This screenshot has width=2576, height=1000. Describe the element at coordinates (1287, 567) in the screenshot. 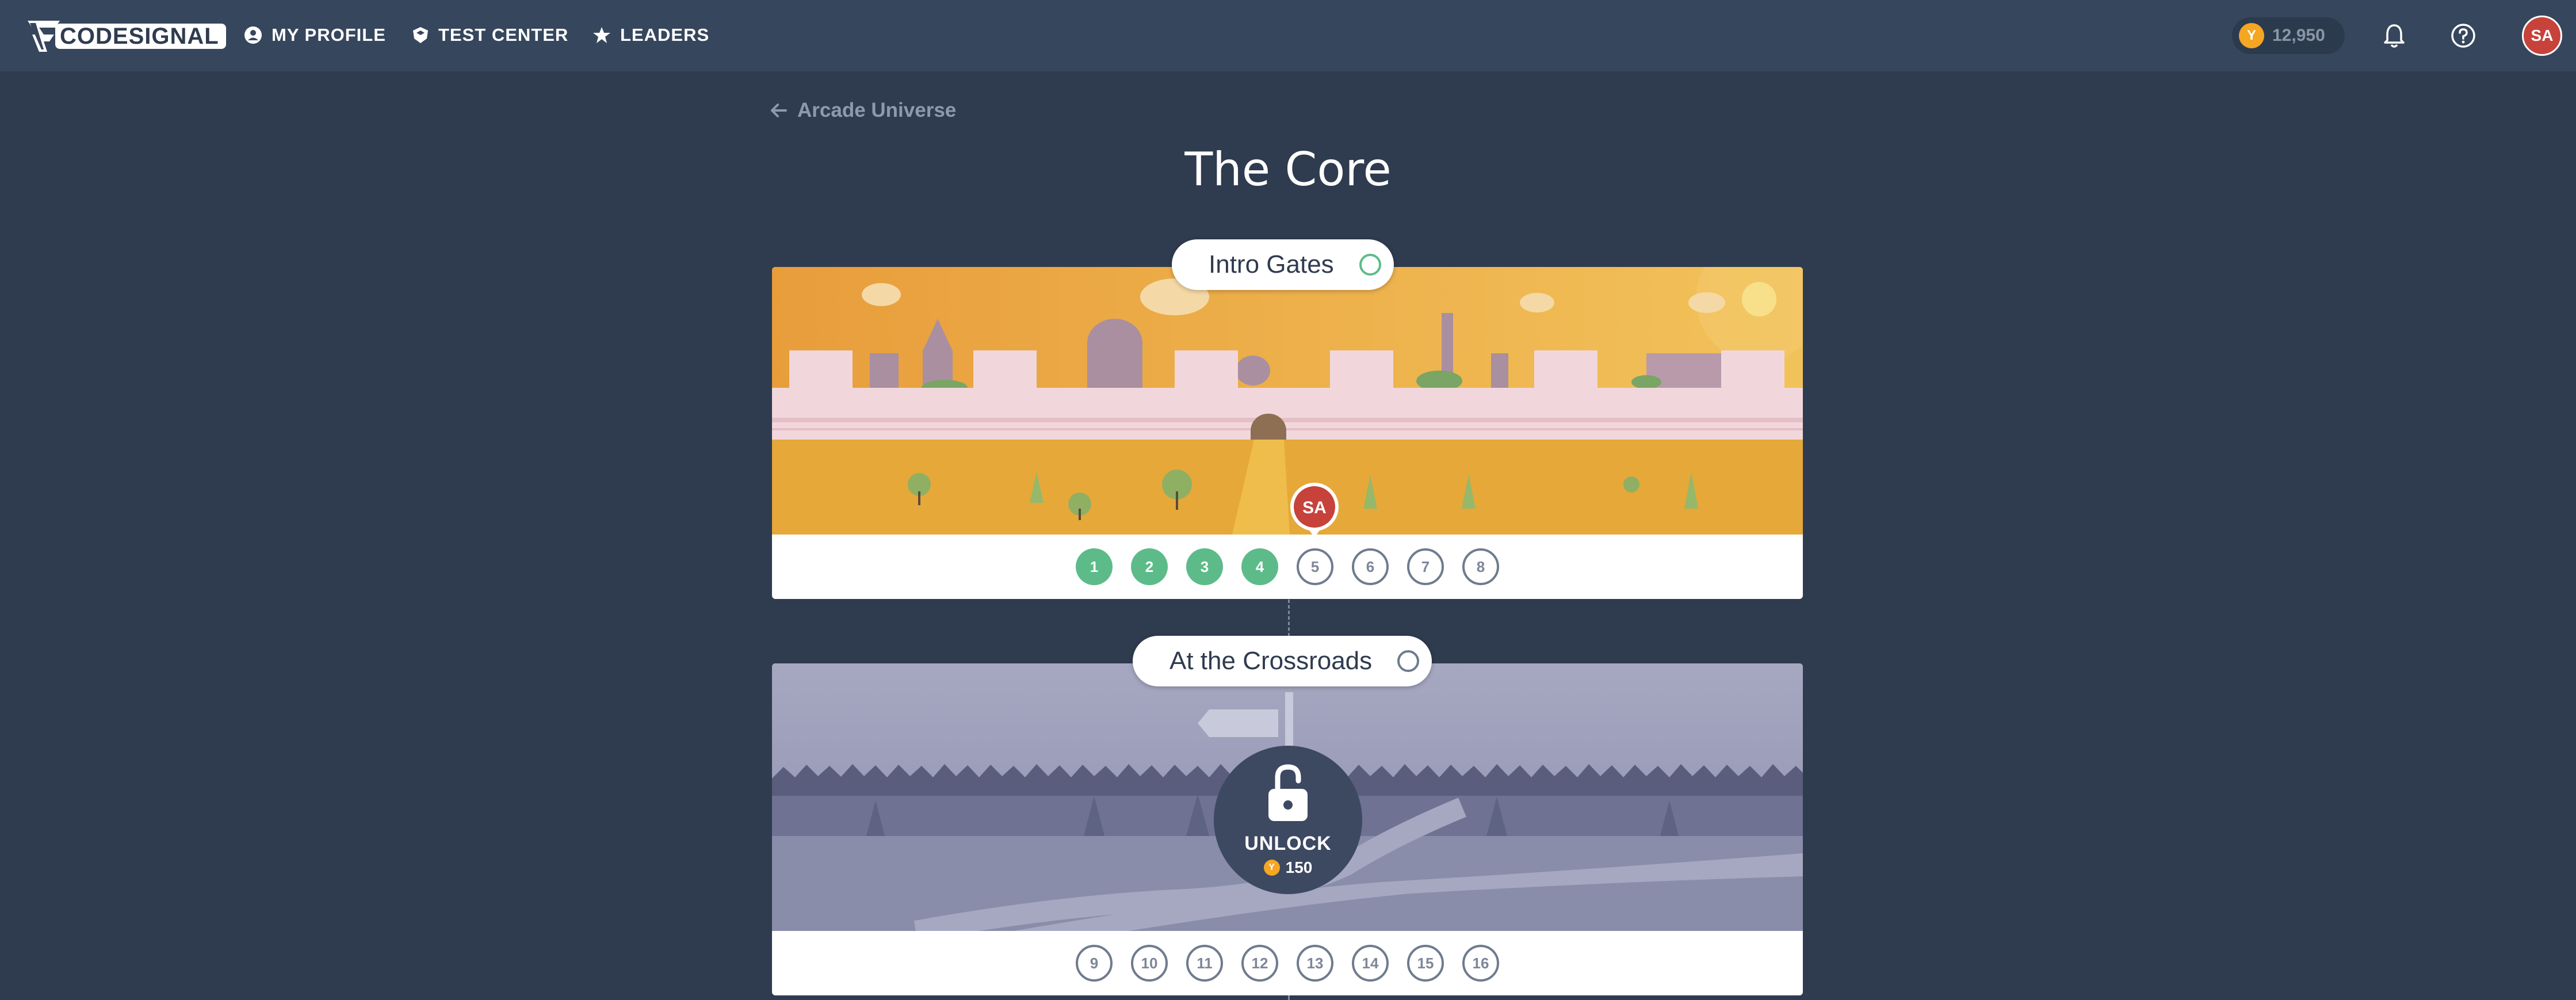

I see `level-list-intro-gates: 1 2 3 4 5 6 7 8` at that location.